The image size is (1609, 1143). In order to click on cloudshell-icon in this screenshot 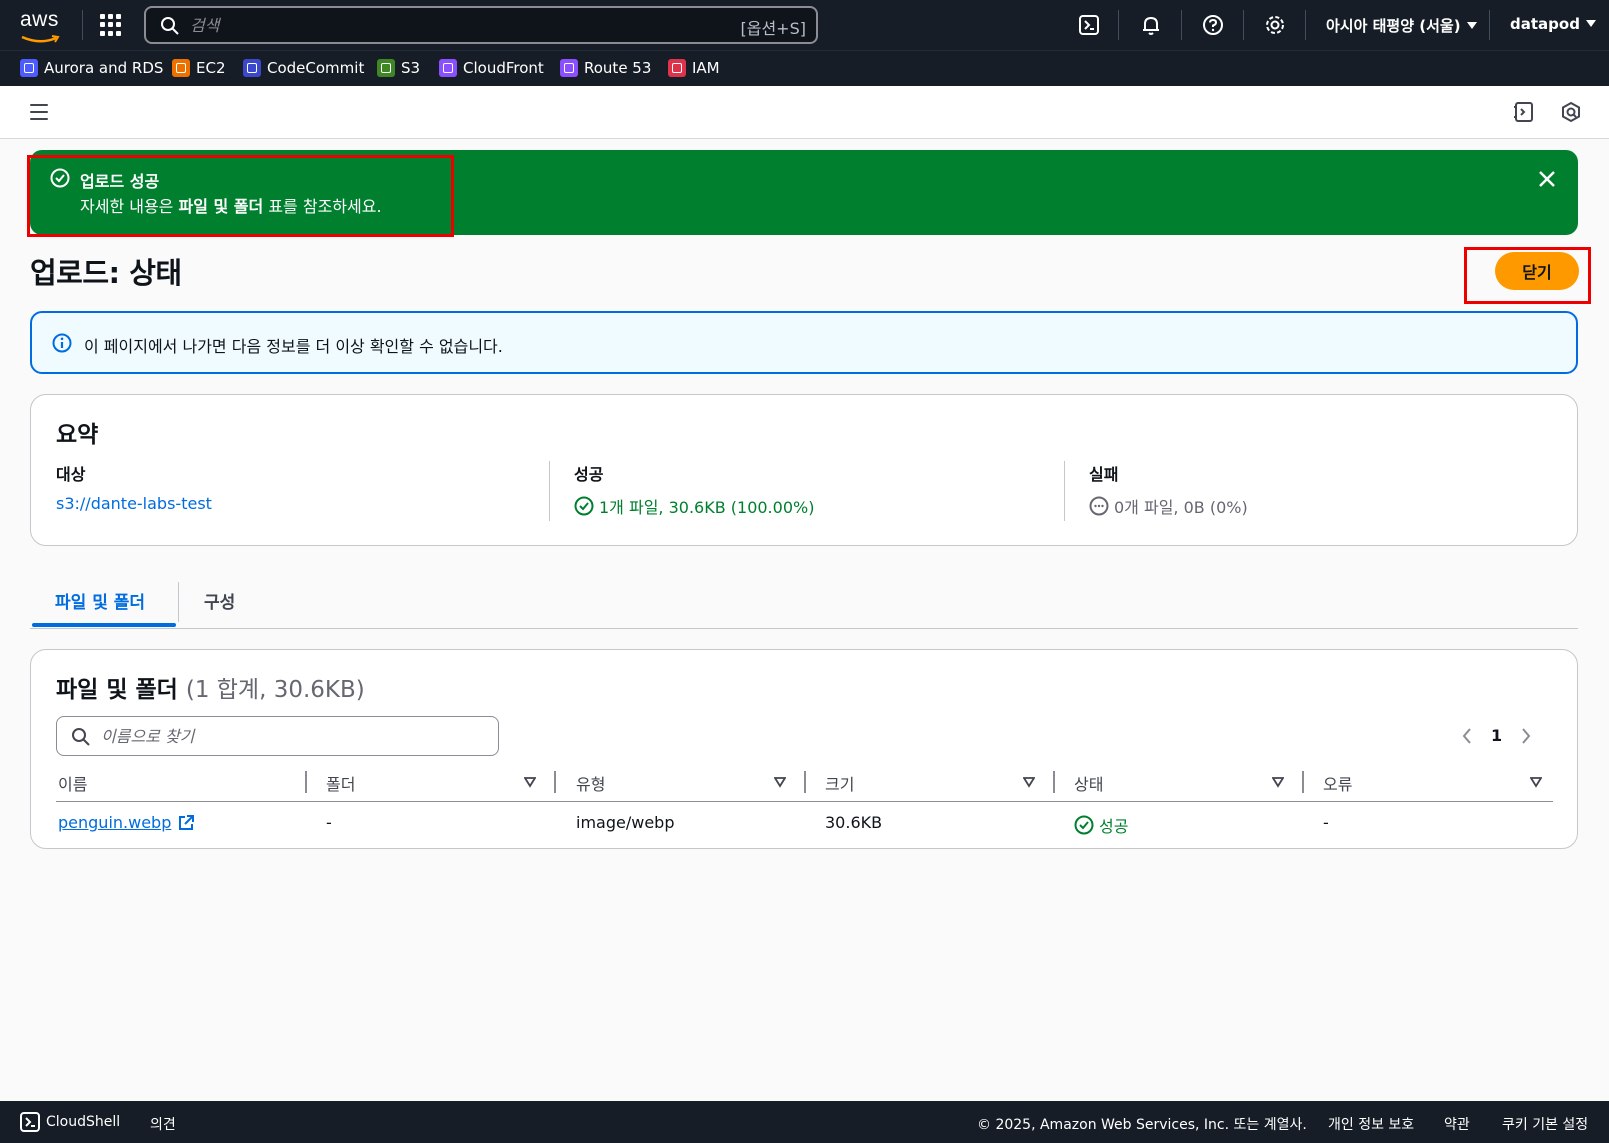, I will do `click(1089, 25)`.